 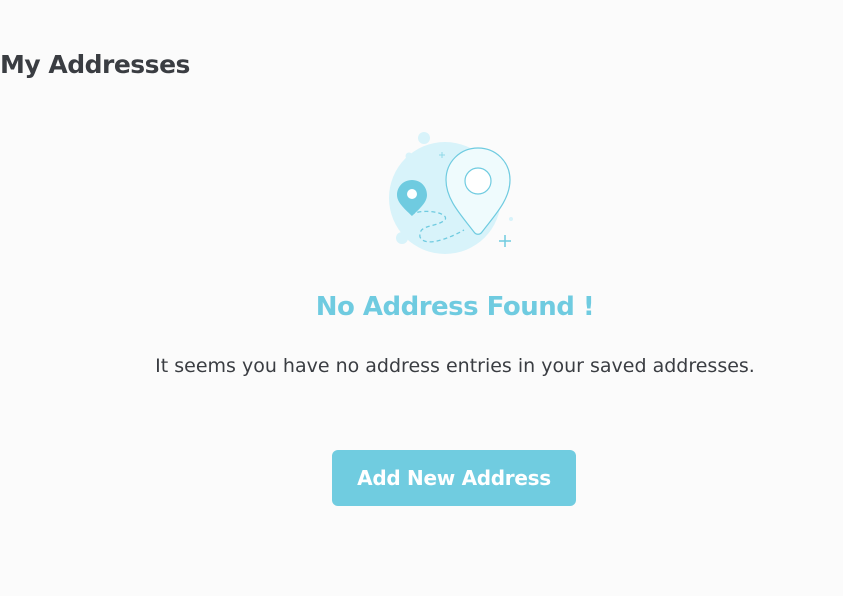 I want to click on empty-state-title: No Address Found !, so click(x=455, y=307).